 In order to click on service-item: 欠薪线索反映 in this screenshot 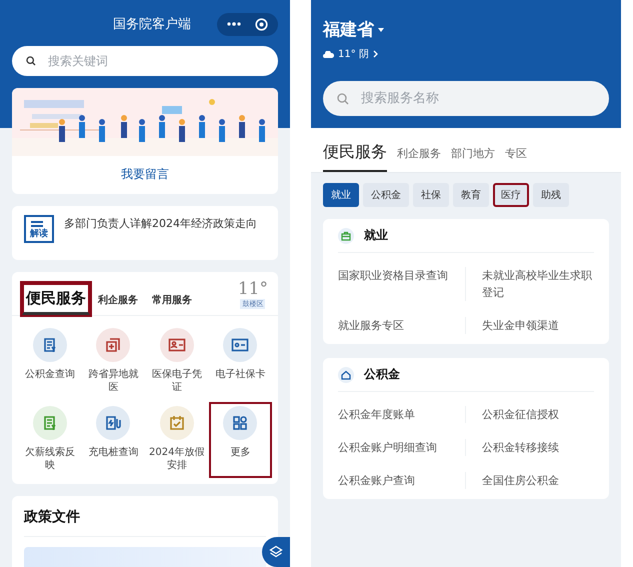, I will do `click(50, 440)`.